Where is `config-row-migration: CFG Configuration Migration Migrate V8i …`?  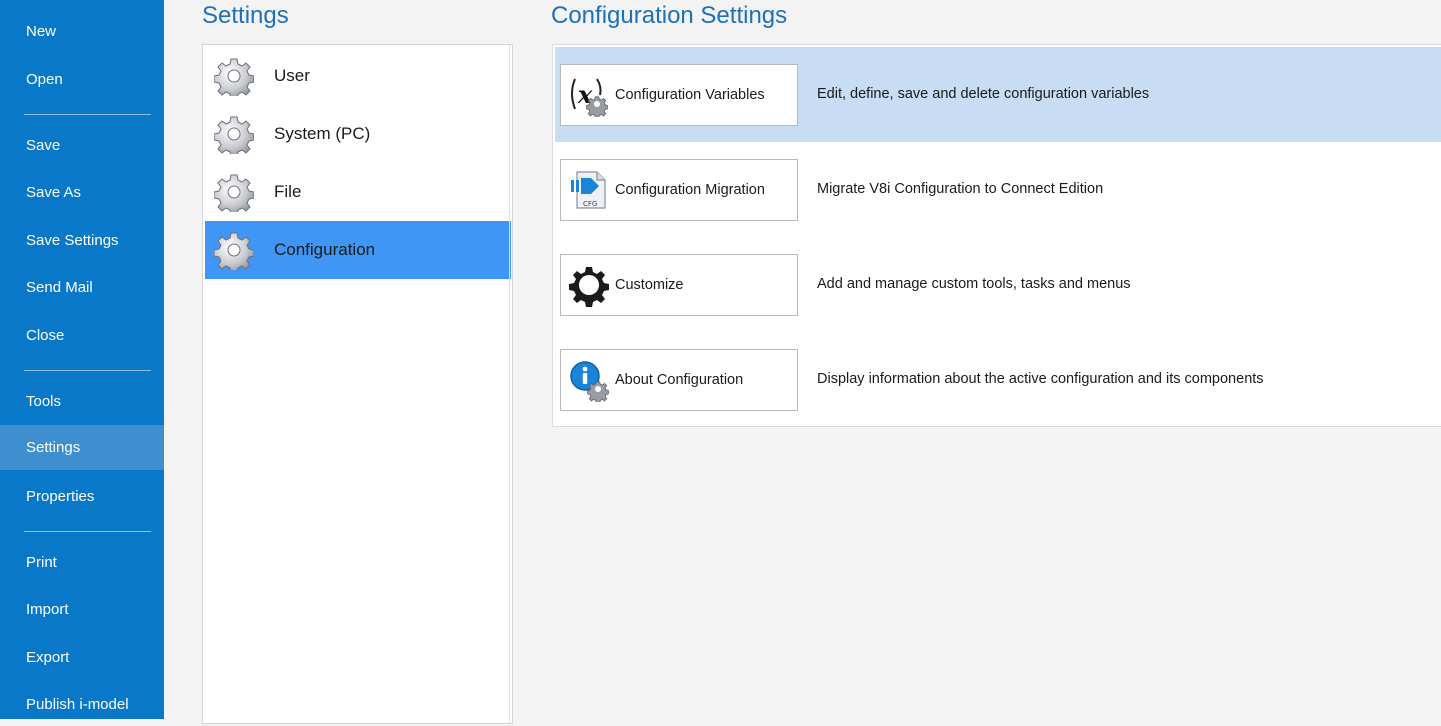
config-row-migration: CFG Configuration Migration Migrate V8i … is located at coordinates (998, 189).